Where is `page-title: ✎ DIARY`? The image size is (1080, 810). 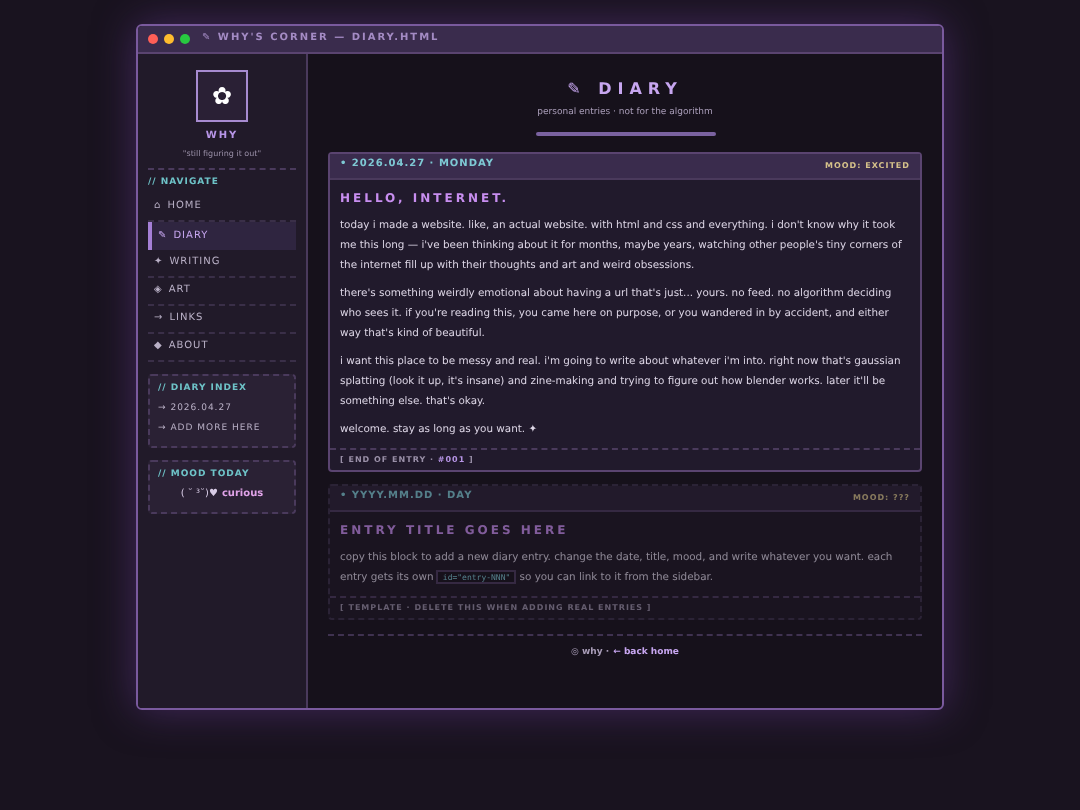 page-title: ✎ DIARY is located at coordinates (625, 90).